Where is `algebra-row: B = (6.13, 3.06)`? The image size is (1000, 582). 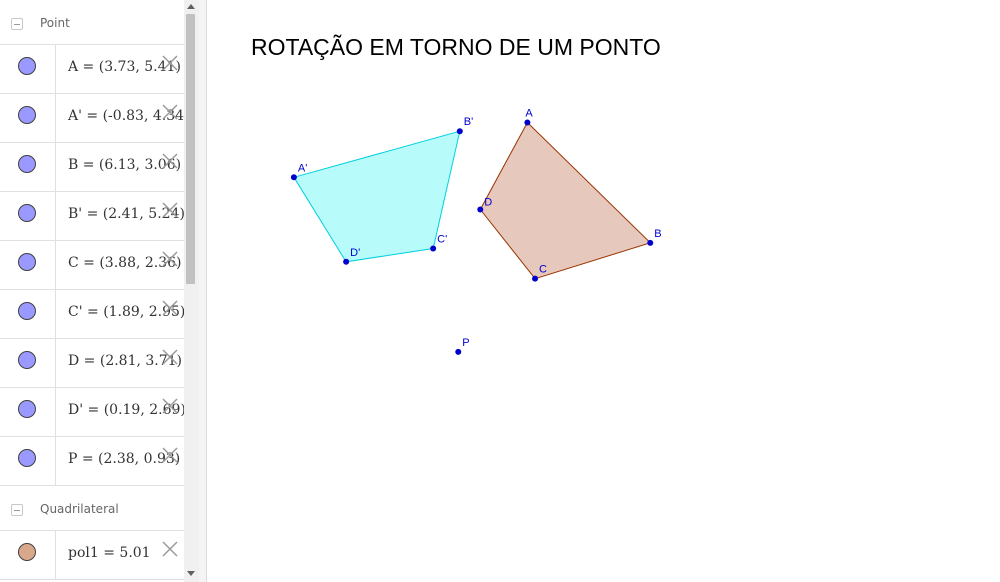 algebra-row: B = (6.13, 3.06) is located at coordinates (92, 167).